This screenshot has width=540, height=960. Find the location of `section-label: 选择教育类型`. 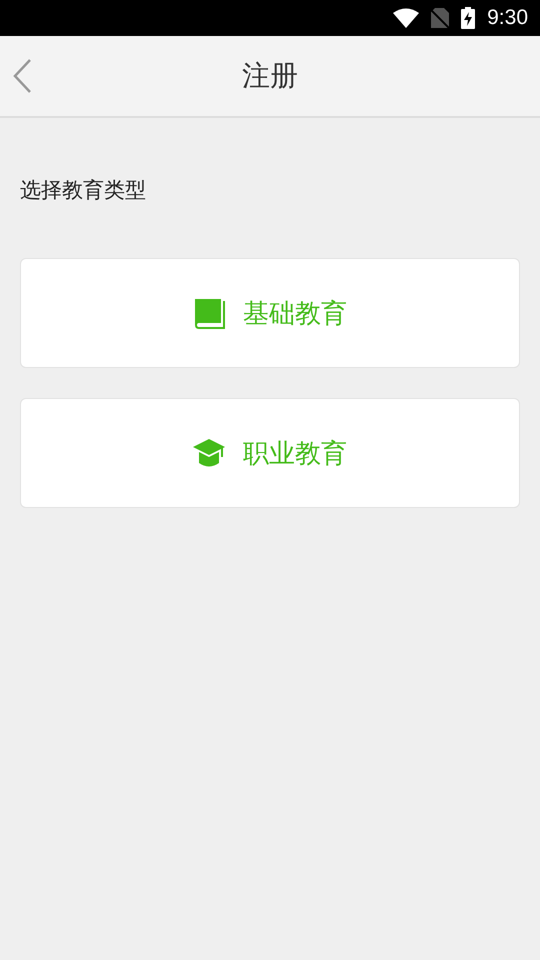

section-label: 选择教育类型 is located at coordinates (83, 190).